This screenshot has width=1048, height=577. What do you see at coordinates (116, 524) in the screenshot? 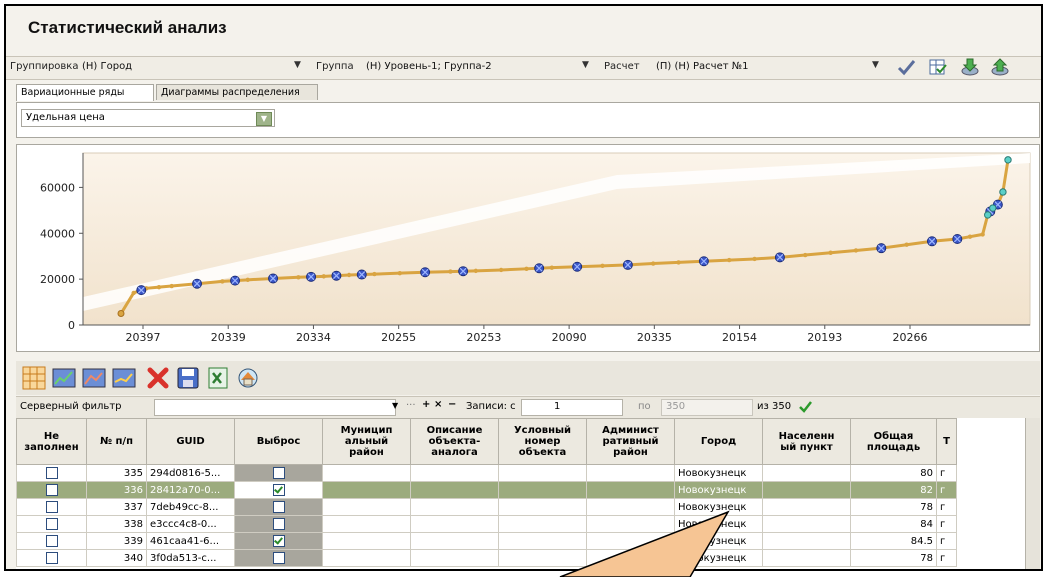
I see `row-number: 338` at bounding box center [116, 524].